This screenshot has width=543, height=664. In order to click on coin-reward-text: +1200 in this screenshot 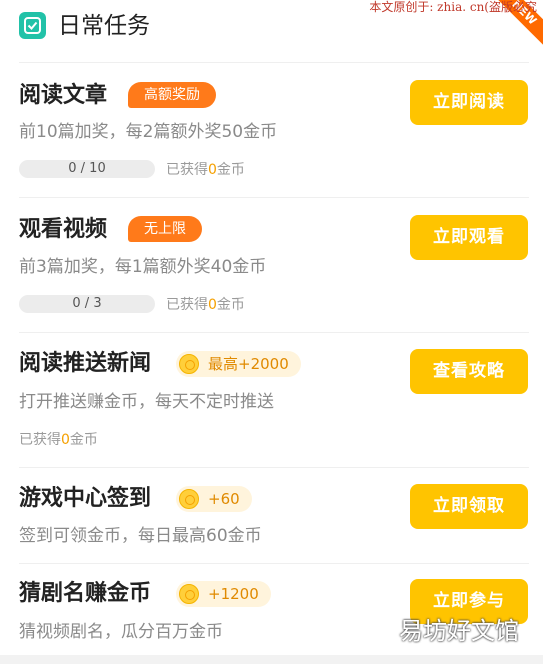, I will do `click(233, 594)`.